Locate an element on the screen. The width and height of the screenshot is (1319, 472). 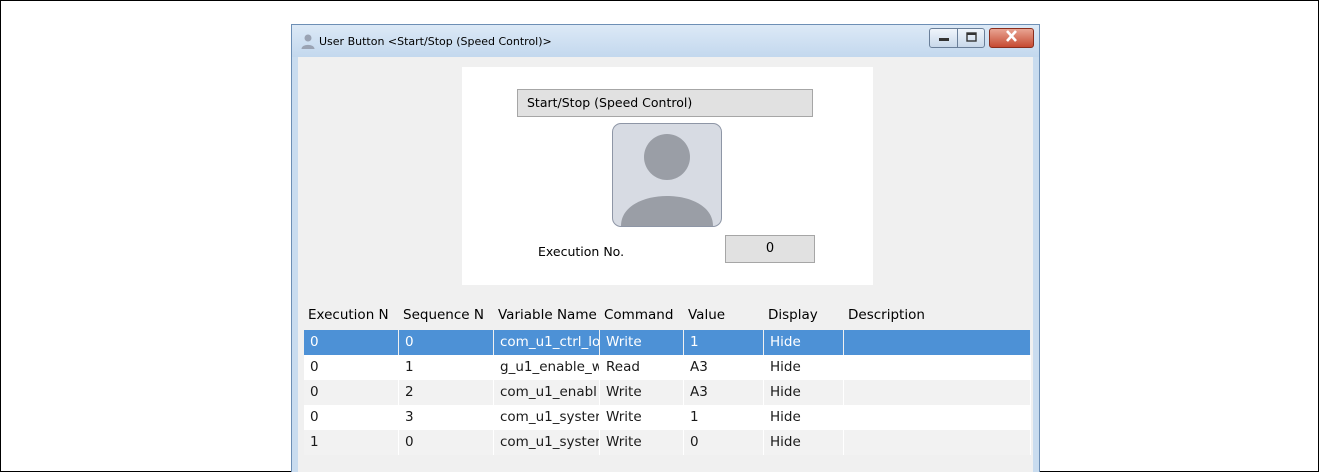
user-icon is located at coordinates (308, 41).